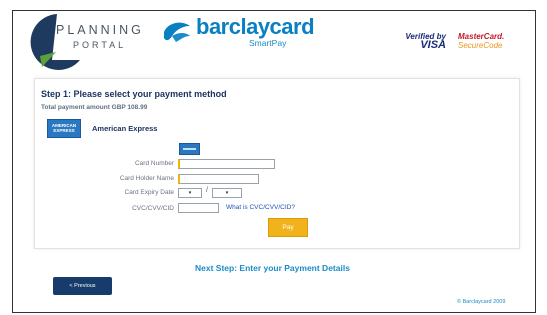  What do you see at coordinates (94, 107) in the screenshot?
I see `total-amount: Total payment amount GBP 108.99` at bounding box center [94, 107].